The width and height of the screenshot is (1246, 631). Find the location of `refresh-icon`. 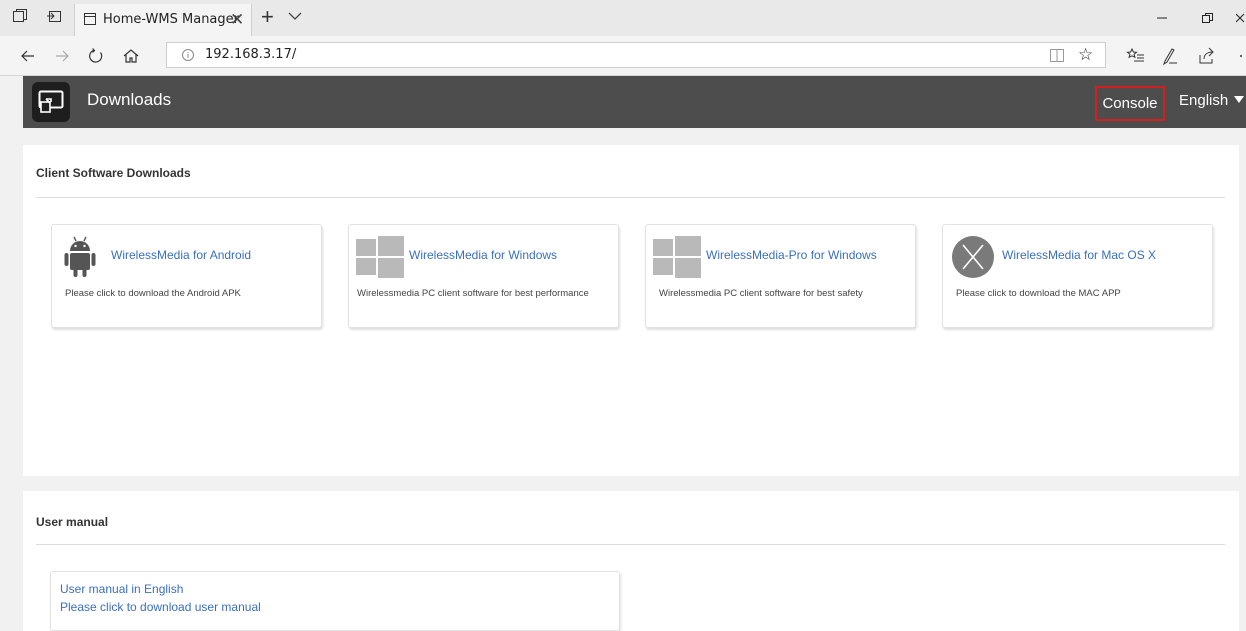

refresh-icon is located at coordinates (96, 56).